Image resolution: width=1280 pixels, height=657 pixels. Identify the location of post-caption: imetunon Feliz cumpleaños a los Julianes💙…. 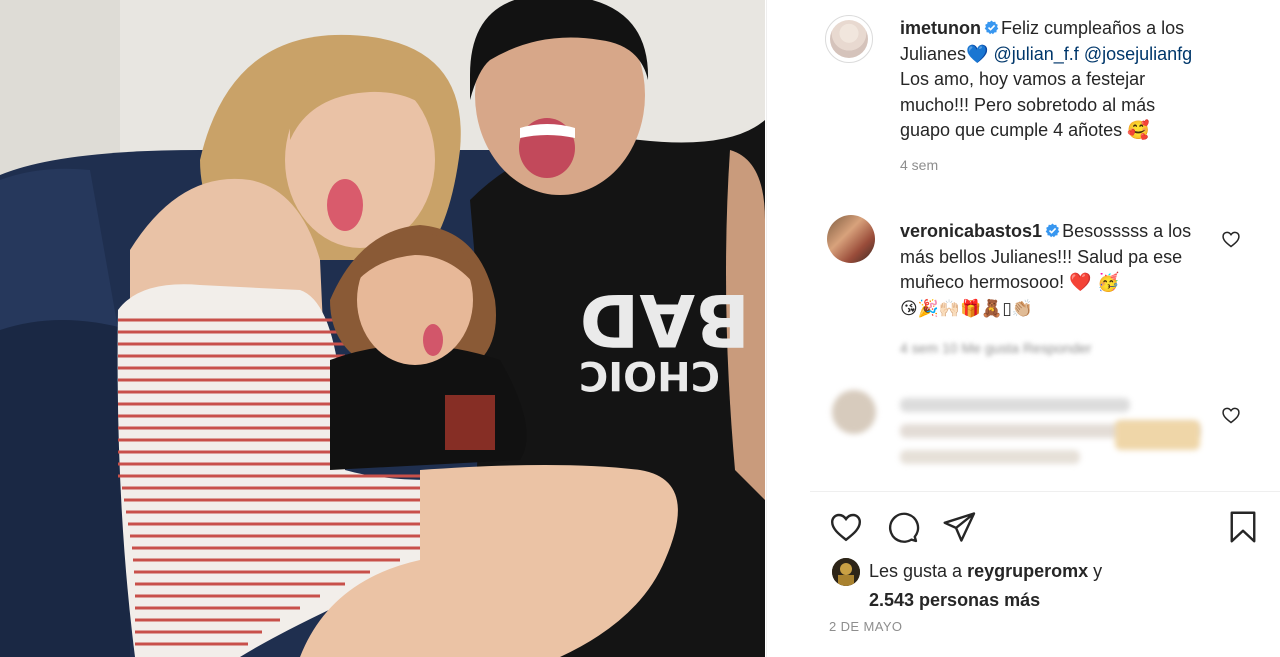
(1055, 95).